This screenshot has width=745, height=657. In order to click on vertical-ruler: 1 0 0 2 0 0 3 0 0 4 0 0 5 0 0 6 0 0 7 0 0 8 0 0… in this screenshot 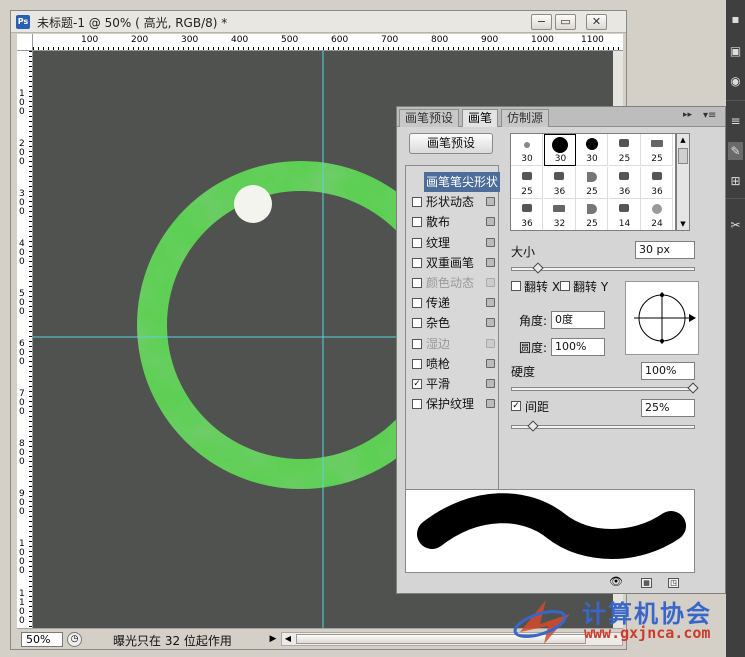, I will do `click(25, 339)`.